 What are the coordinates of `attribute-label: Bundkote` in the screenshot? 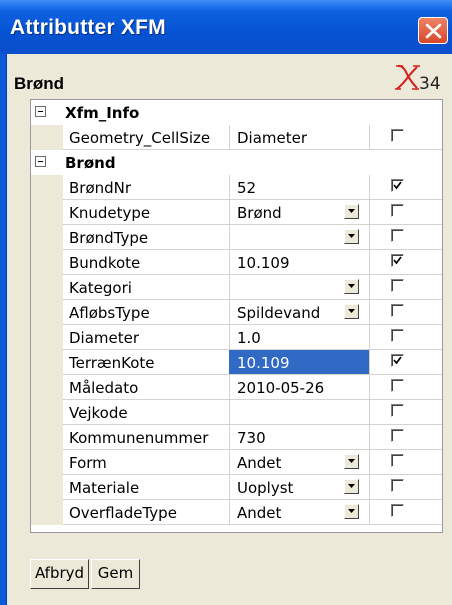 It's located at (105, 263).